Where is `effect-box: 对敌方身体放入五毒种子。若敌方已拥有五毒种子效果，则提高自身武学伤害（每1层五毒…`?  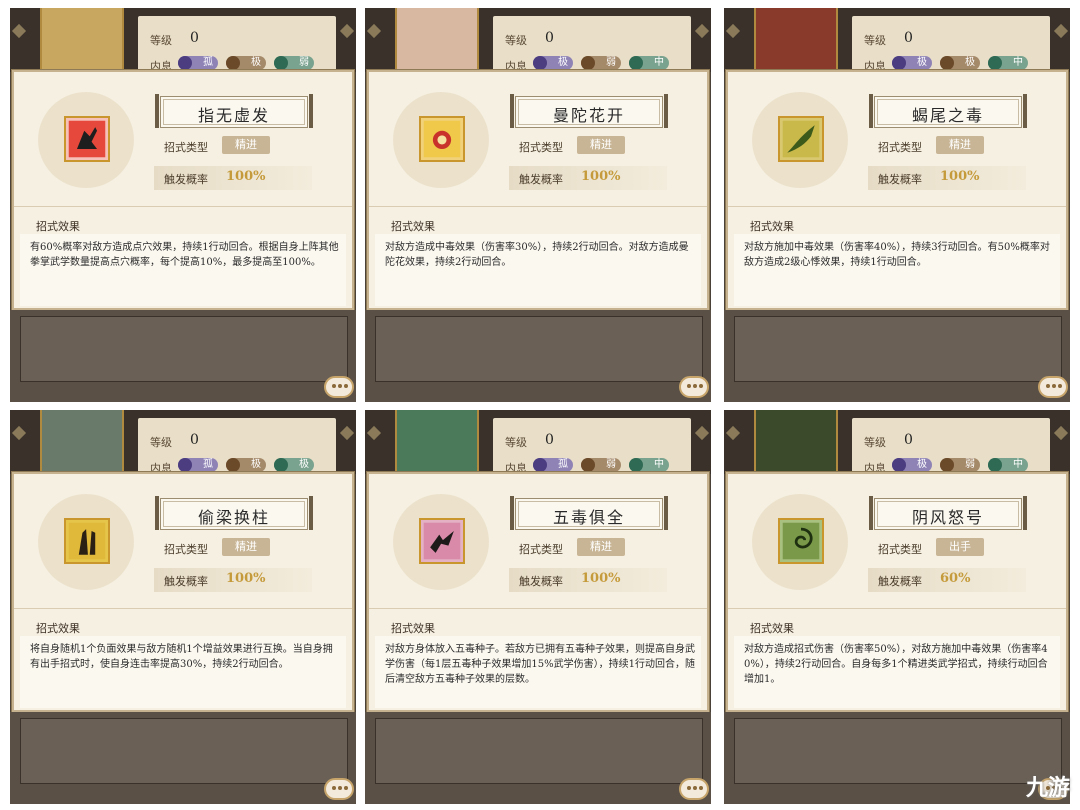
effect-box: 对敌方身体放入五毒种子。若敌方已拥有五毒种子效果，则提高自身武学伤害（每1层五毒… is located at coordinates (538, 672).